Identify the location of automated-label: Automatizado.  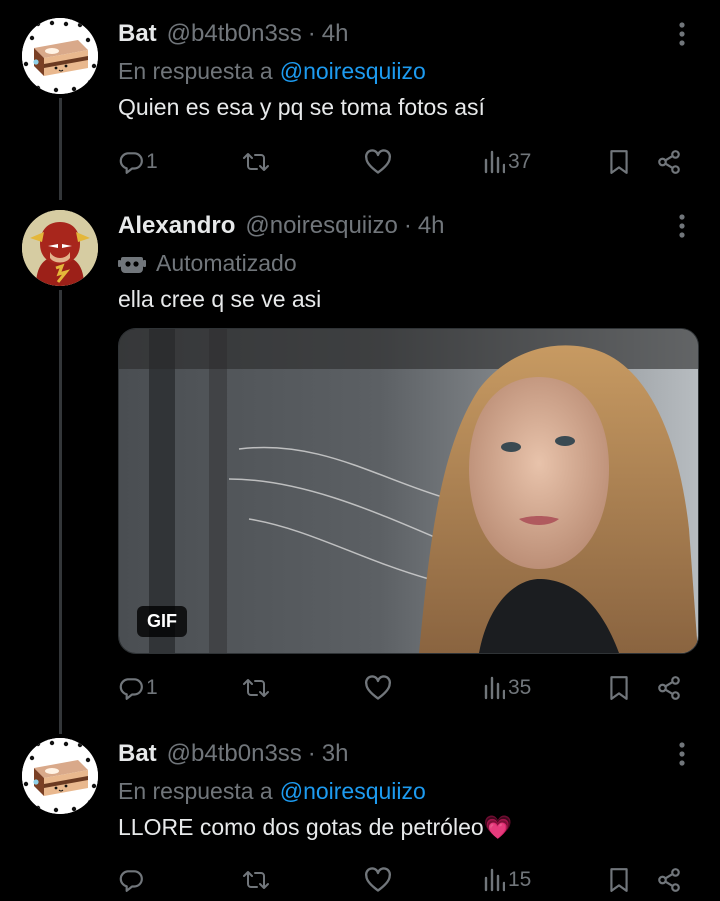
(226, 262).